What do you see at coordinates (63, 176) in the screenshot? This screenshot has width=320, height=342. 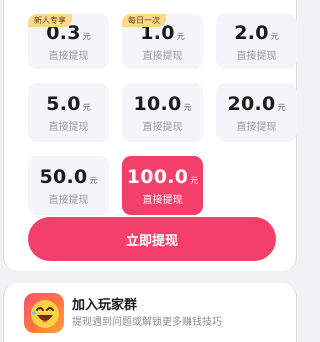 I see `option-amount: 50.0` at bounding box center [63, 176].